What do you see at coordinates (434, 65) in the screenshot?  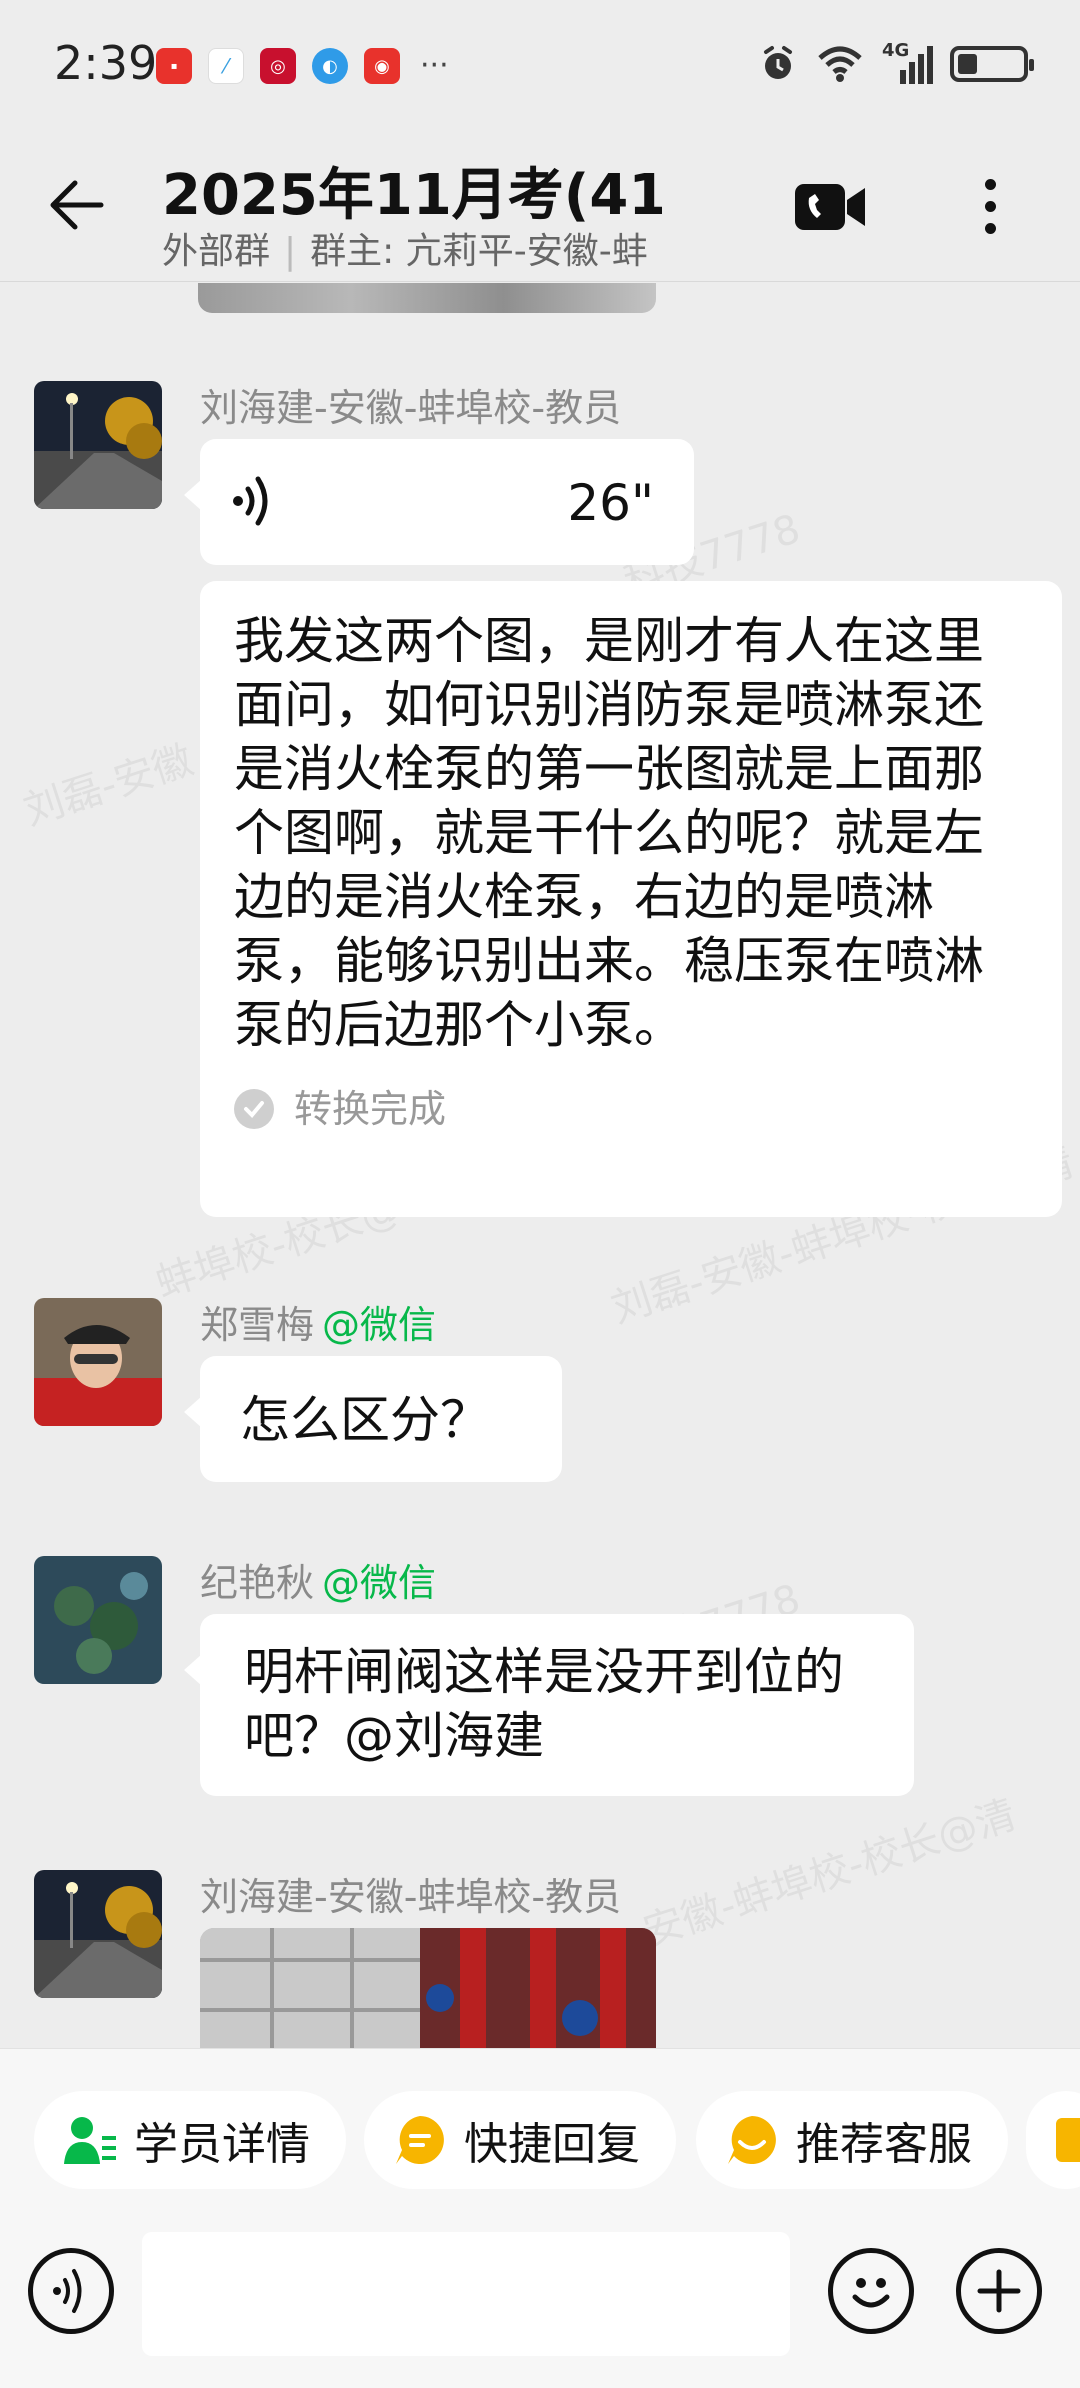 I see `more-notifications-icon: ···` at bounding box center [434, 65].